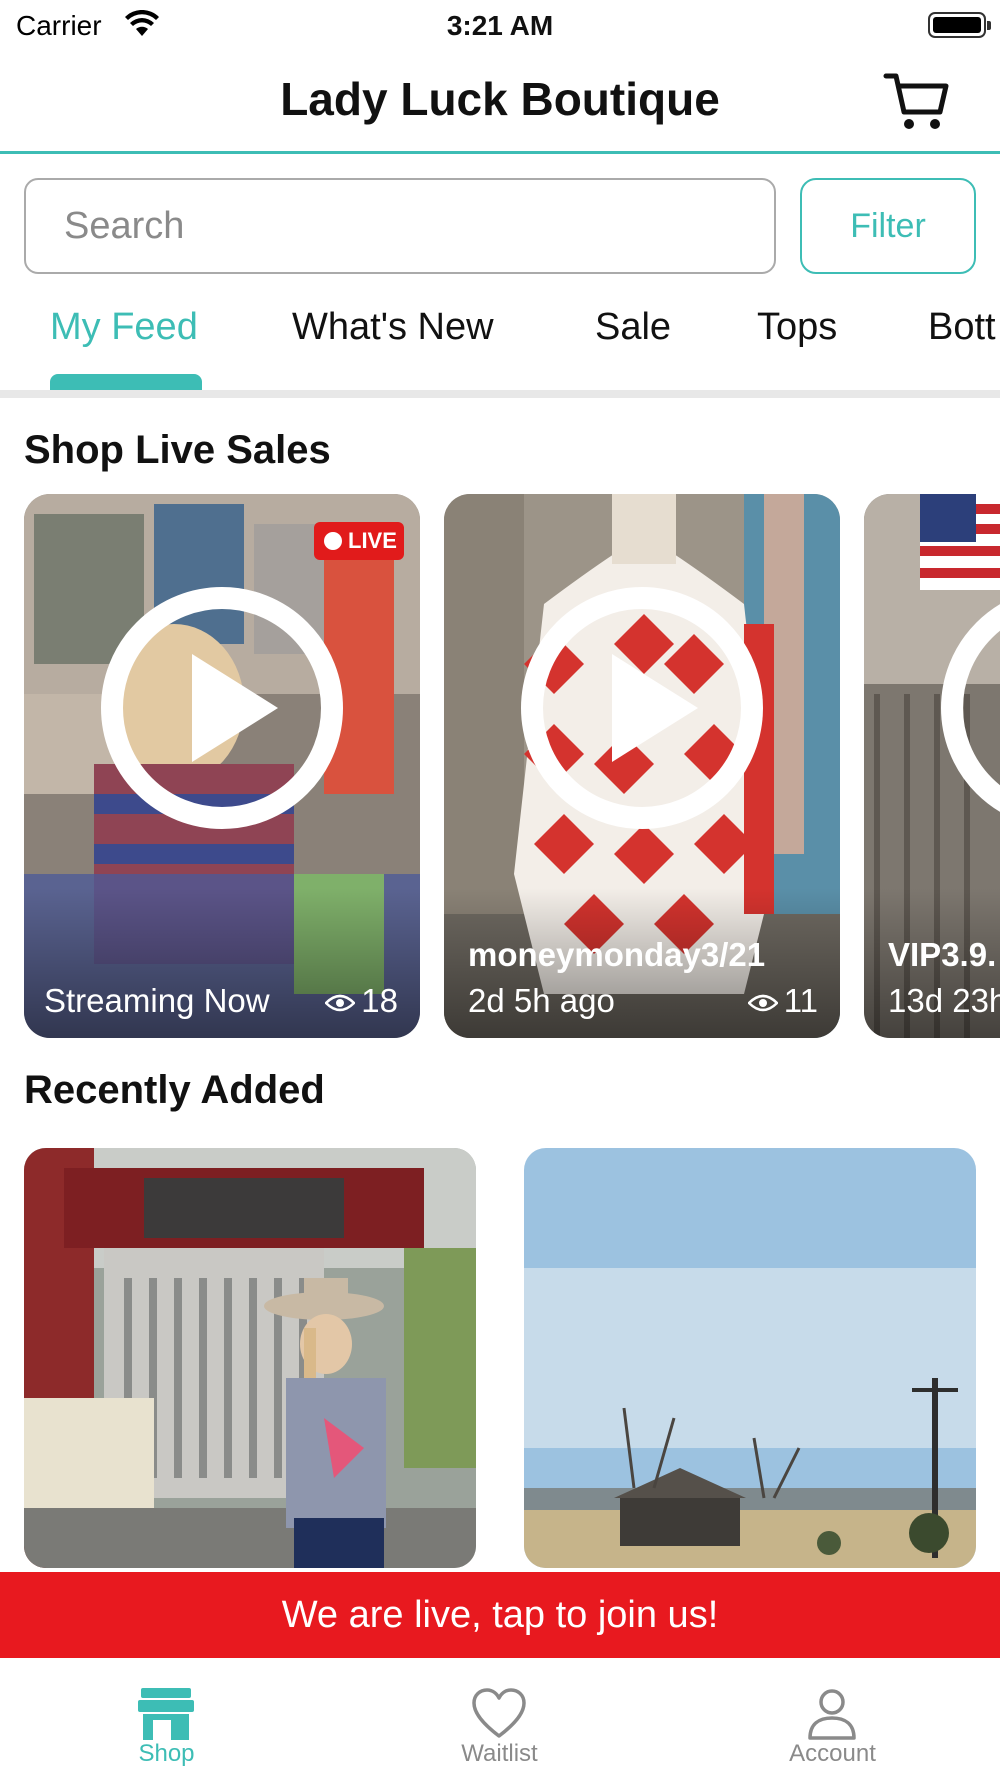 The width and height of the screenshot is (1000, 1778). What do you see at coordinates (372, 540) in the screenshot?
I see `live-badge-label: LIVE` at bounding box center [372, 540].